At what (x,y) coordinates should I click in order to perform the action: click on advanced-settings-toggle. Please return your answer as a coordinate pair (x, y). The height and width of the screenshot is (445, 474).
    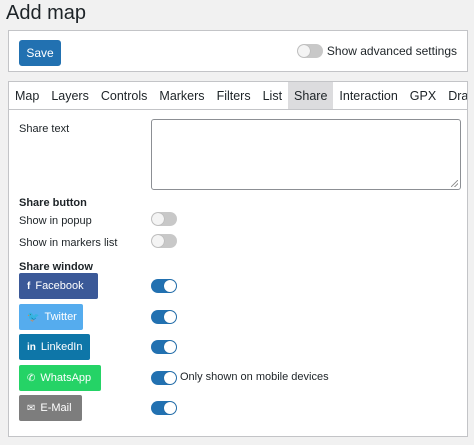
    Looking at the image, I should click on (309, 51).